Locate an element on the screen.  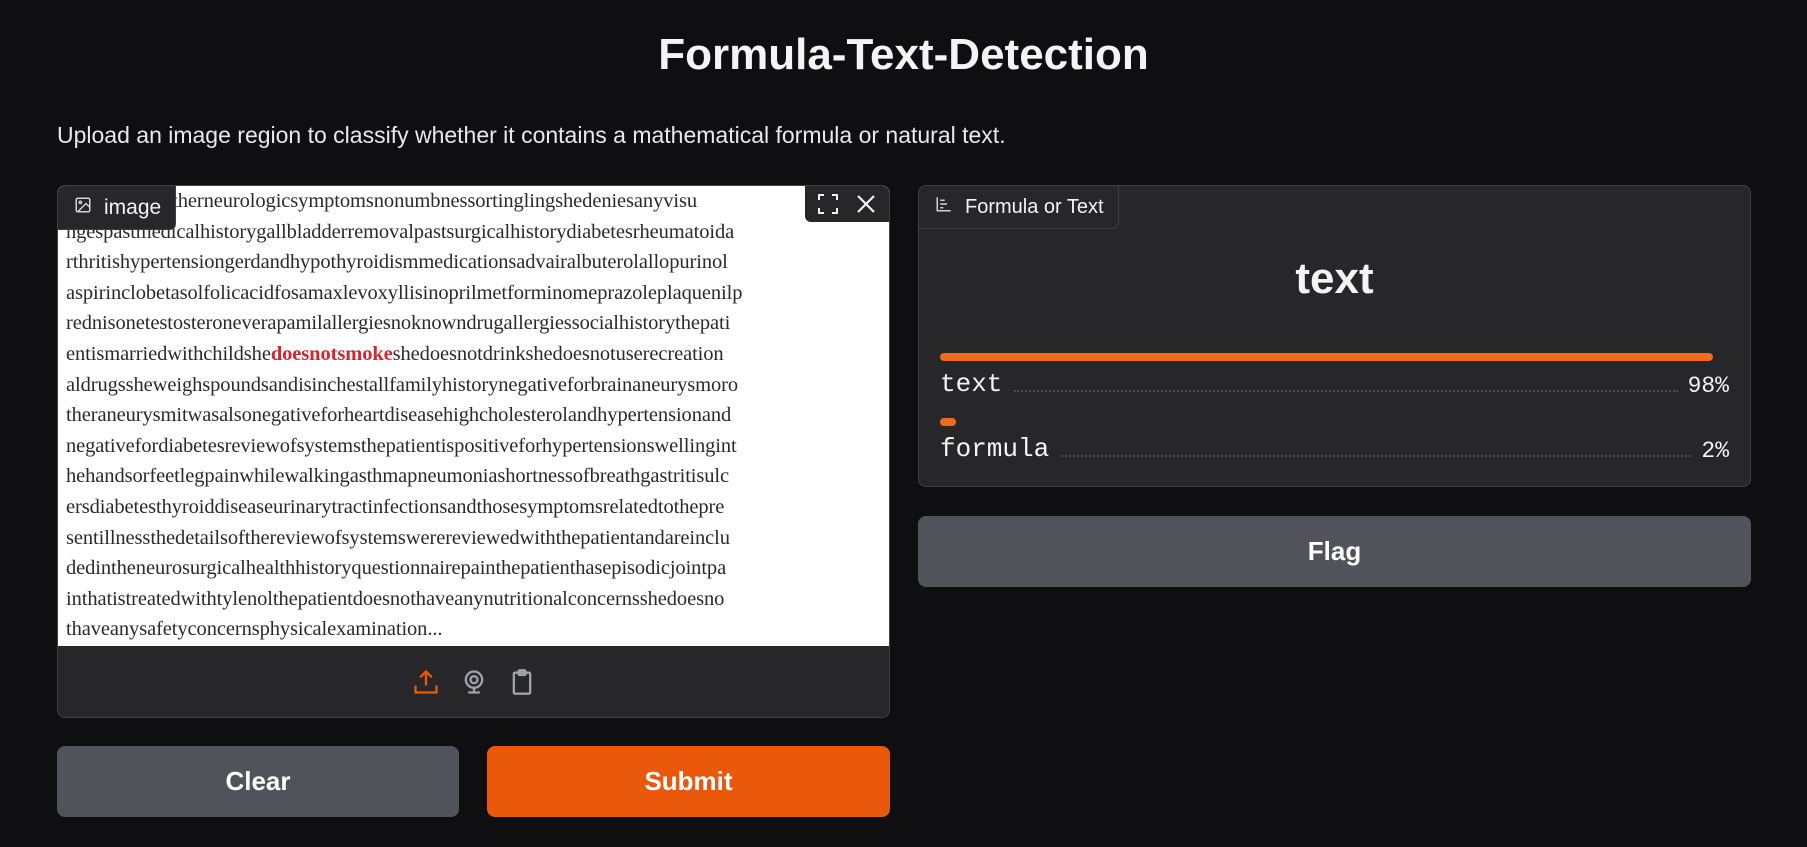
fullscreen-icon is located at coordinates (828, 204).